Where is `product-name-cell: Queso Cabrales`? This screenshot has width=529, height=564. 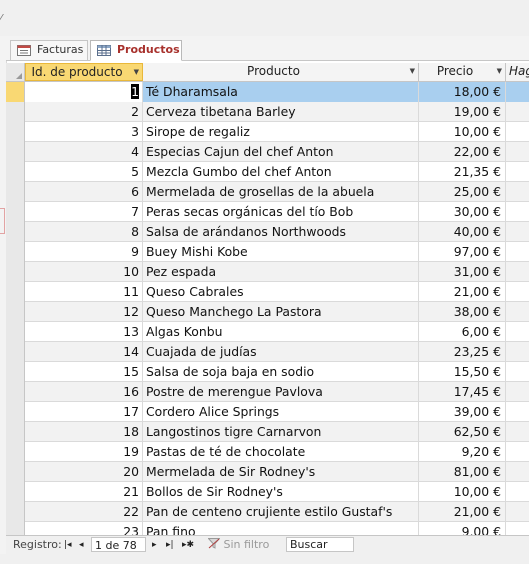
product-name-cell: Queso Cabrales is located at coordinates (281, 292).